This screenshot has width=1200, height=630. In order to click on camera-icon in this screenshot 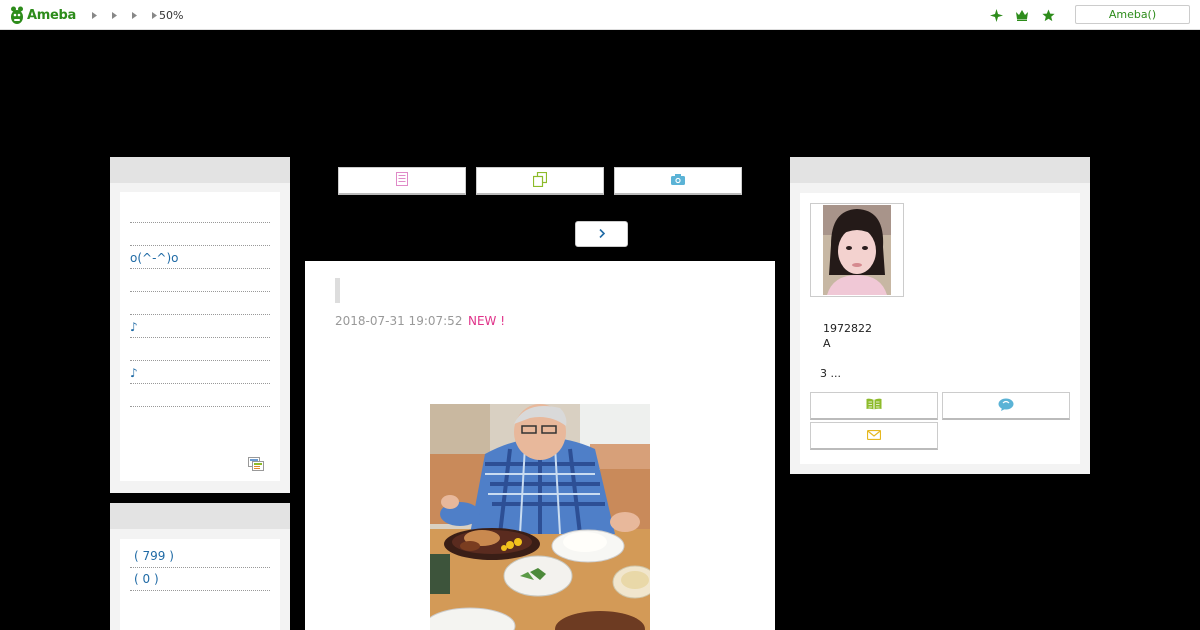, I will do `click(678, 180)`.